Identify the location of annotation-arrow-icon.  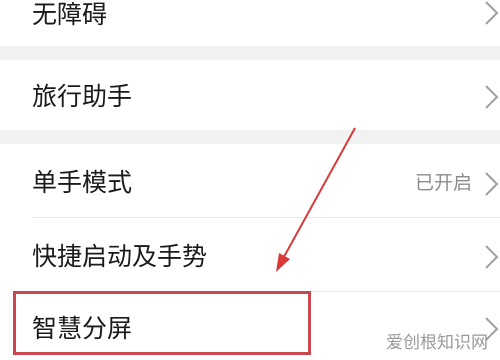
(316, 199).